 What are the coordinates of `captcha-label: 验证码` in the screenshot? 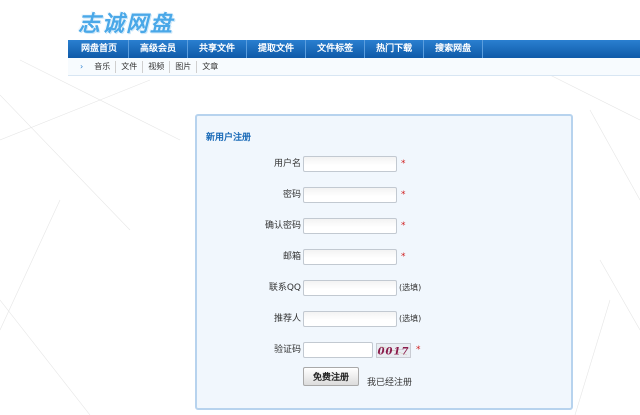 It's located at (287, 350).